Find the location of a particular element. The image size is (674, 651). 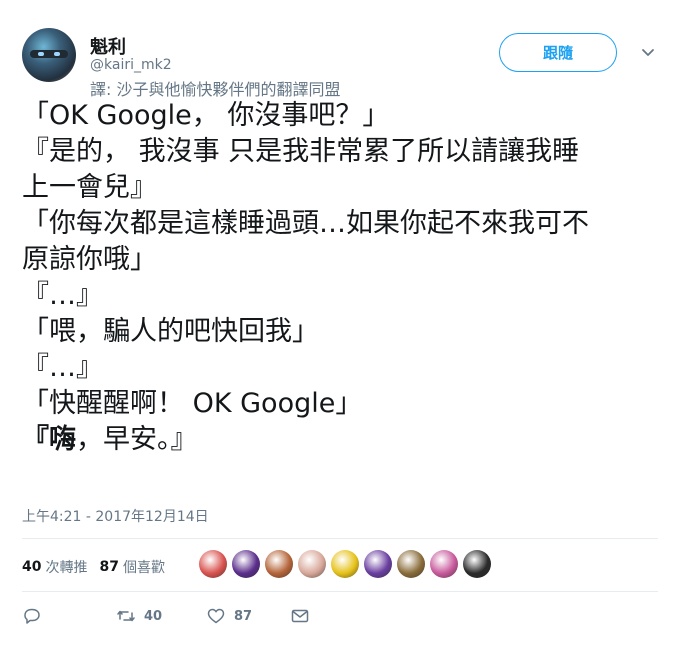

tweet-stats: 40 次轉推 87 個喜歡 is located at coordinates (93, 567).